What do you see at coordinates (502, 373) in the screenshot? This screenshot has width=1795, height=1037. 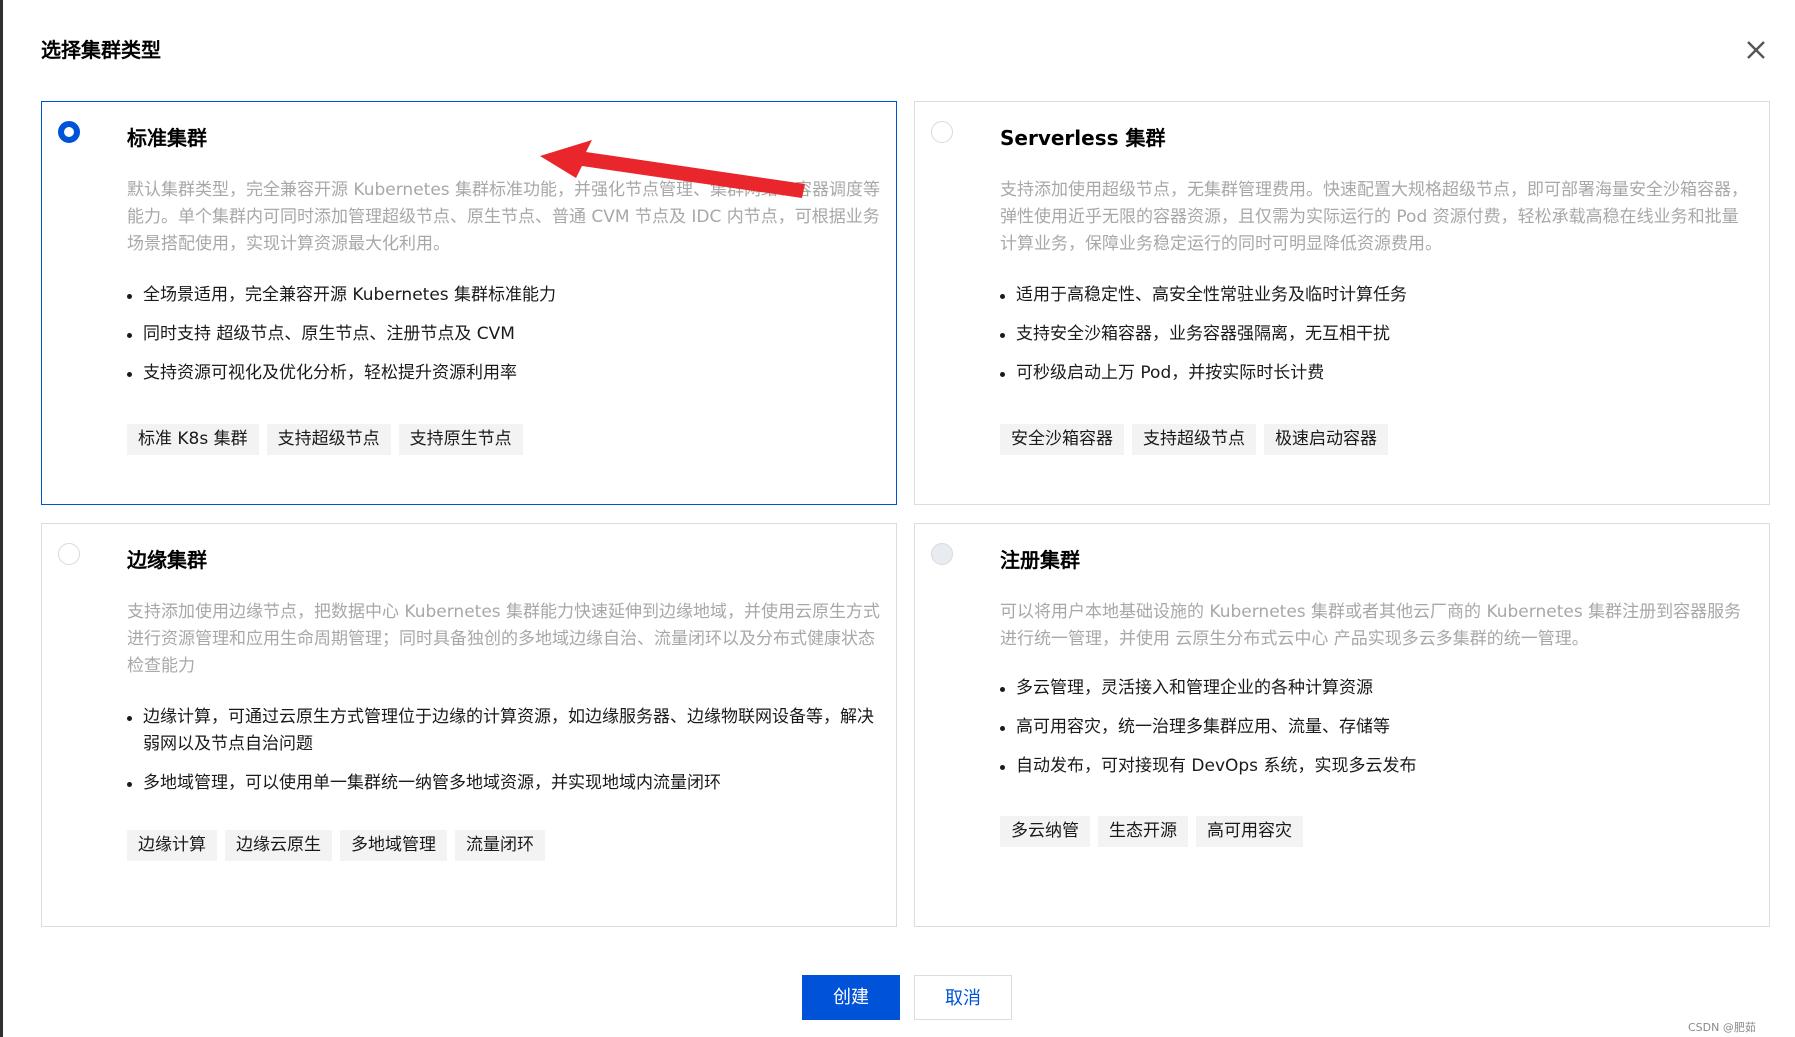 I see `feature-item: 支持资源可视化及优化分析，轻松提升资源利用率` at bounding box center [502, 373].